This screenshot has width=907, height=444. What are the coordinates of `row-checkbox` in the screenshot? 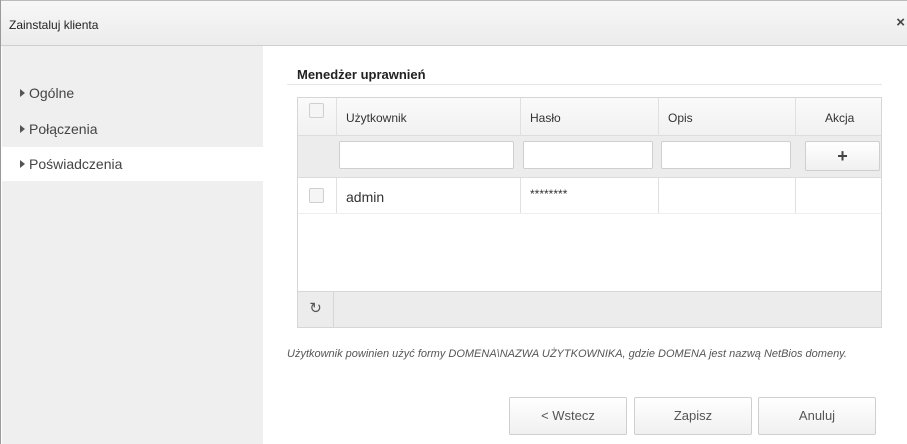 It's located at (316, 195).